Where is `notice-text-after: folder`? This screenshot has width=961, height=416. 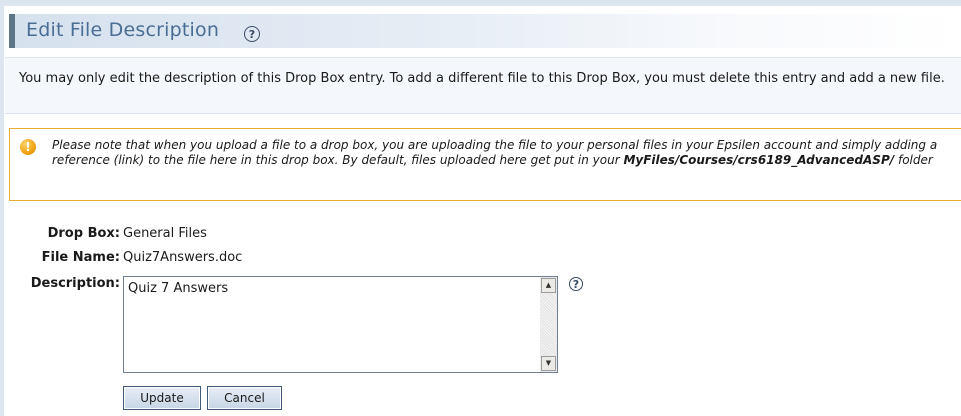 notice-text-after: folder is located at coordinates (915, 159).